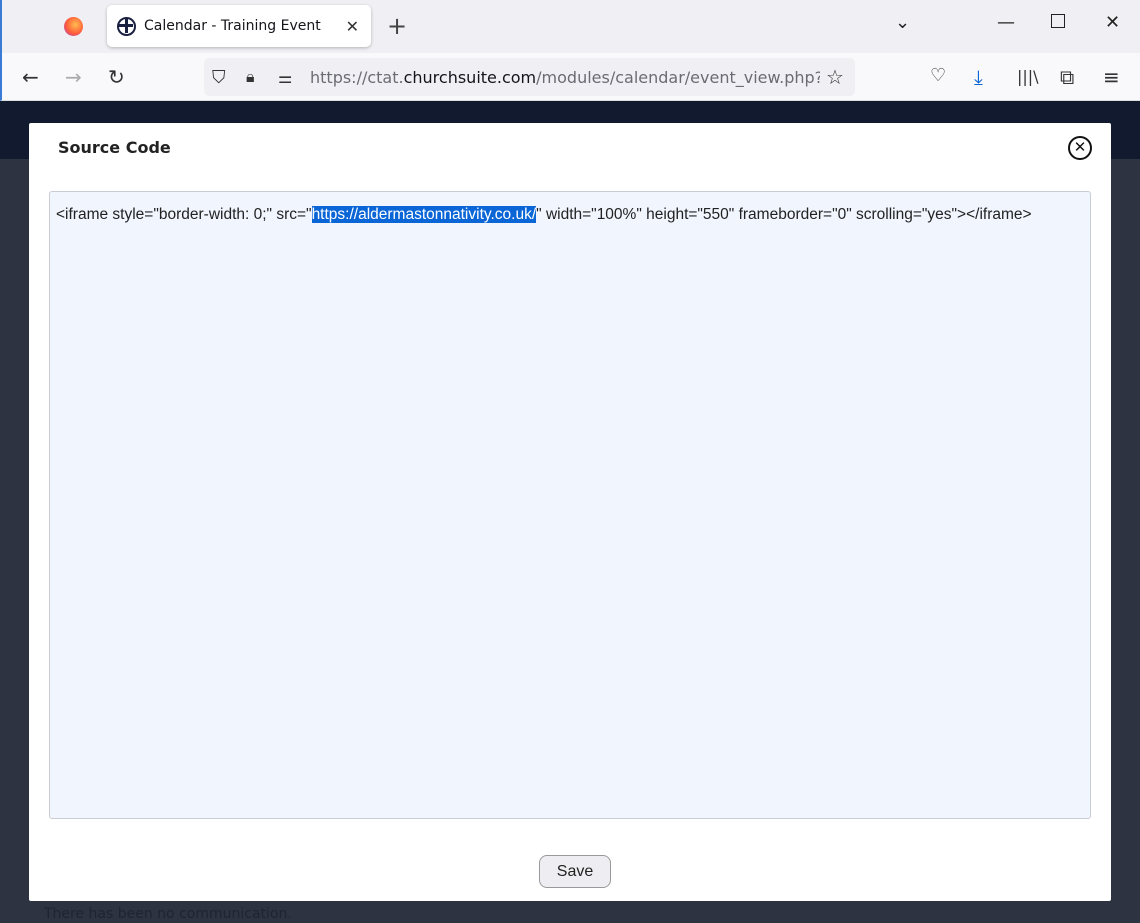 Image resolution: width=1140 pixels, height=923 pixels. What do you see at coordinates (116, 77) in the screenshot?
I see `reload-icon: ↻` at bounding box center [116, 77].